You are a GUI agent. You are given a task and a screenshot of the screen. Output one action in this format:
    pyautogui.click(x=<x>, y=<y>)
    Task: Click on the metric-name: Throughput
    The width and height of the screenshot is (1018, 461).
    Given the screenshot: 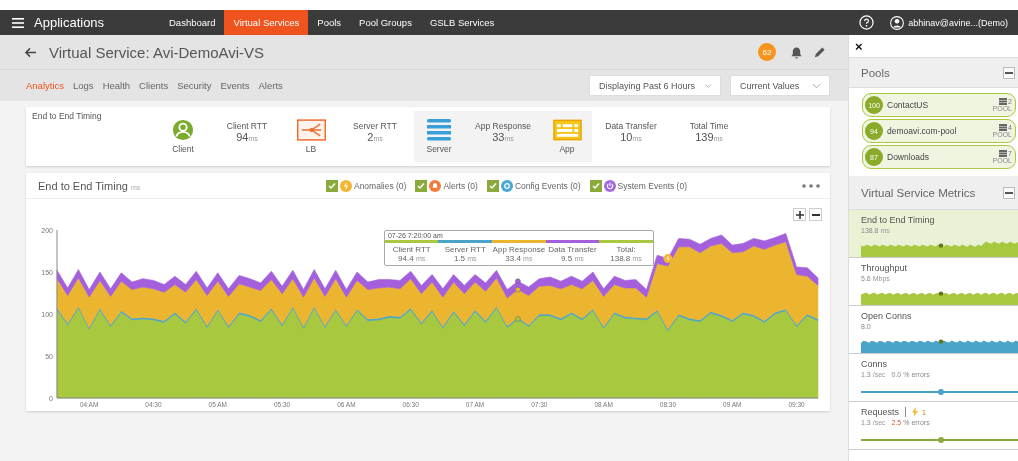 What is the action you would take?
    pyautogui.click(x=884, y=268)
    